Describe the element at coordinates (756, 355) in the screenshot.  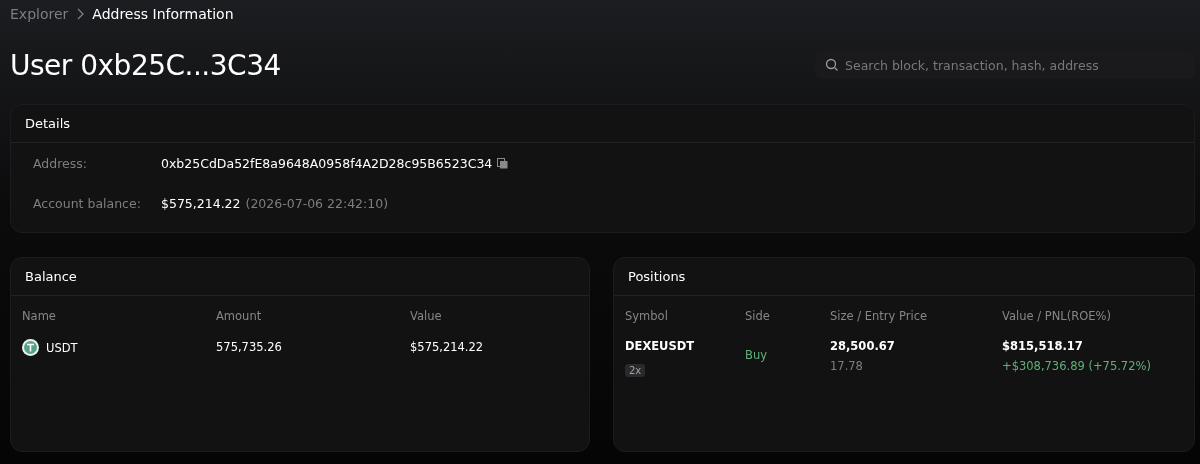
I see `side-label: Buy` at that location.